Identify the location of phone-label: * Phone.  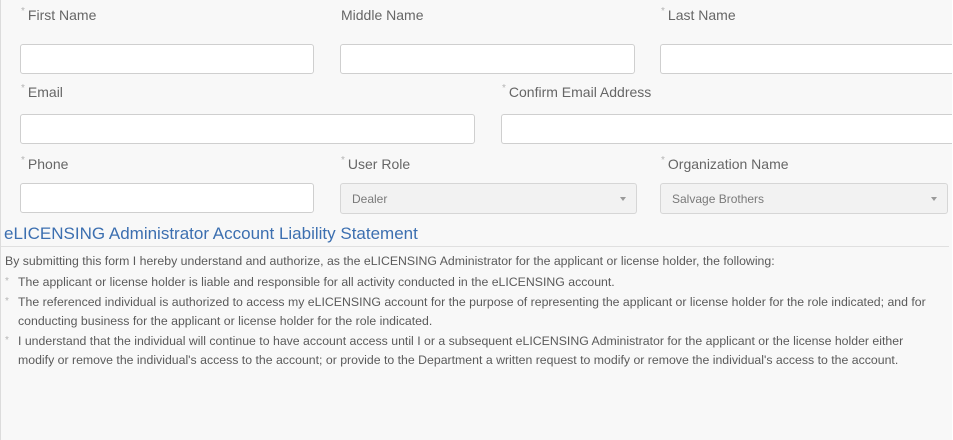
(45, 163).